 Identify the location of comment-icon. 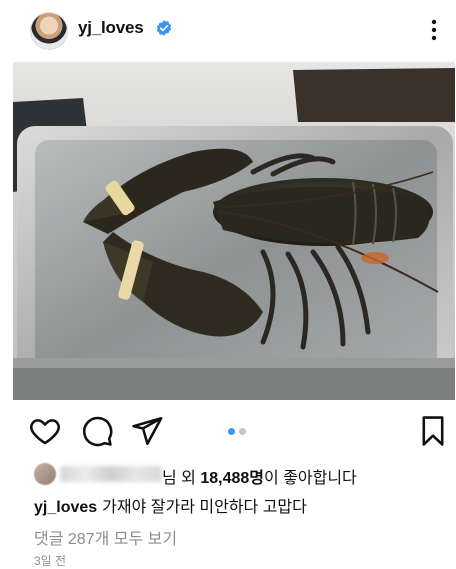
(97, 431).